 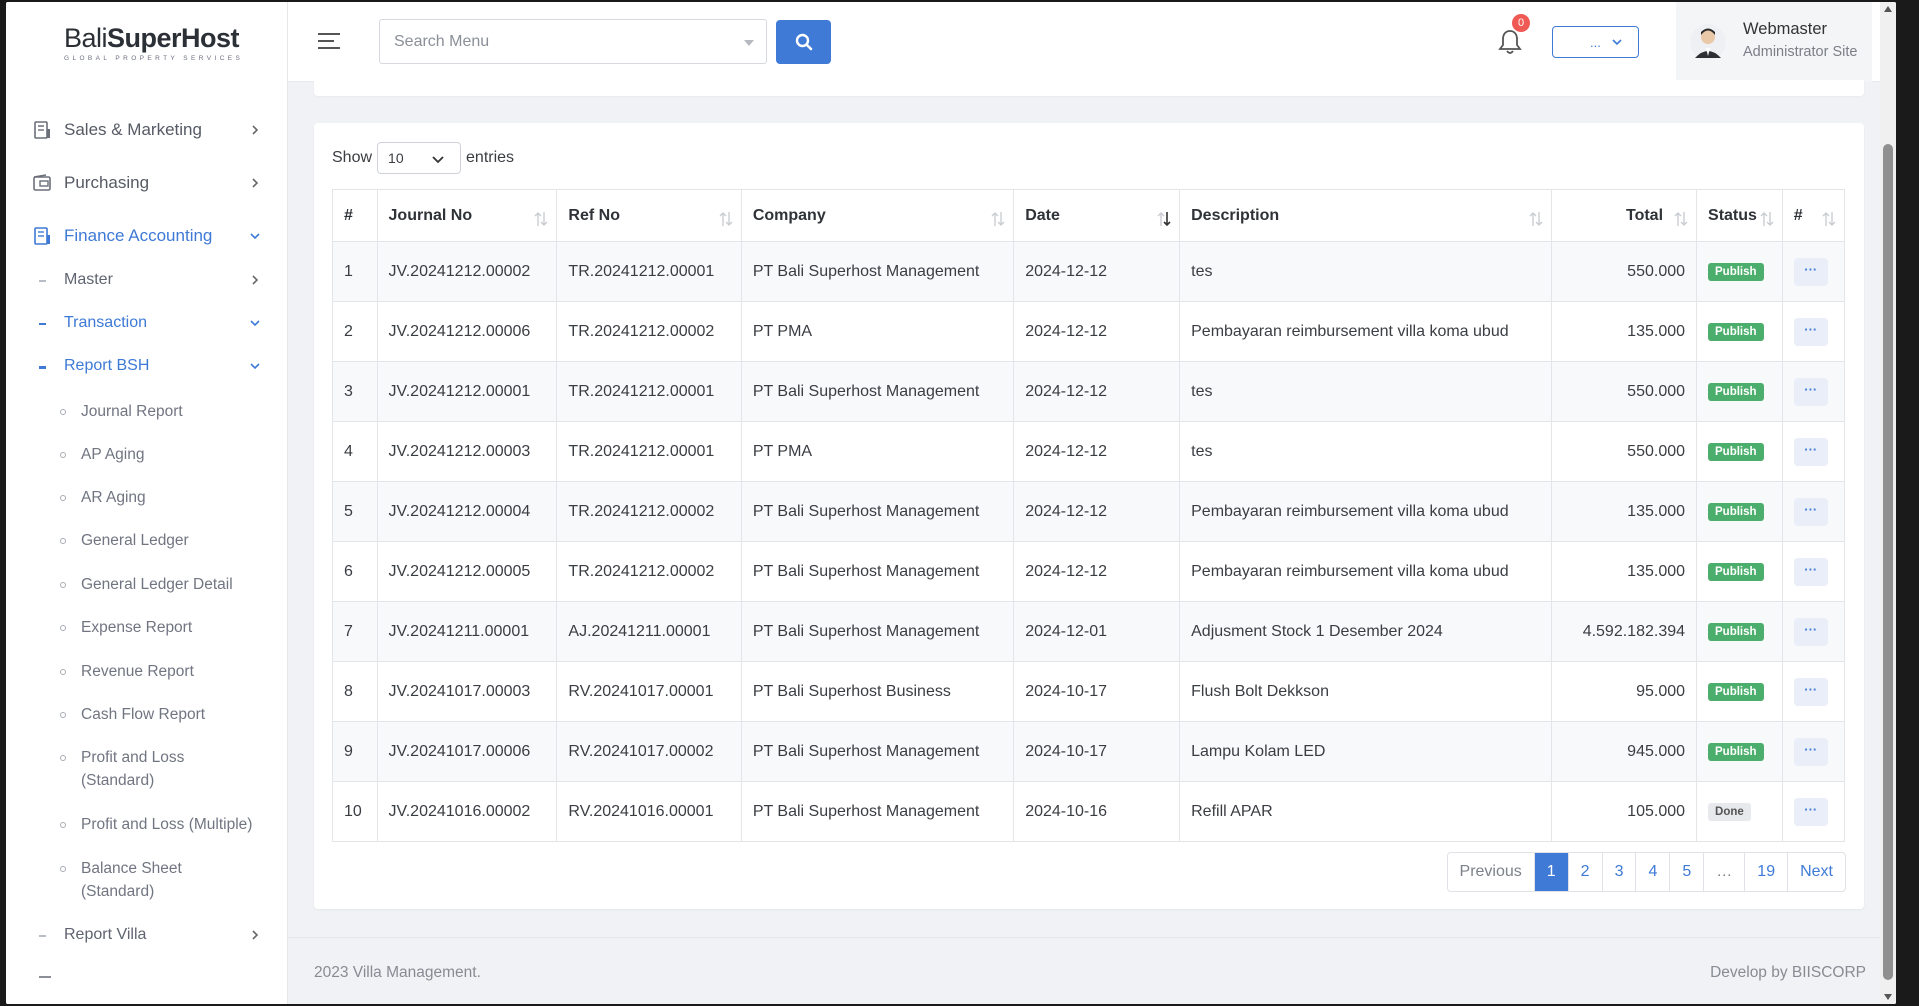 What do you see at coordinates (1097, 691) in the screenshot?
I see `cell-date: 2024-10-17` at bounding box center [1097, 691].